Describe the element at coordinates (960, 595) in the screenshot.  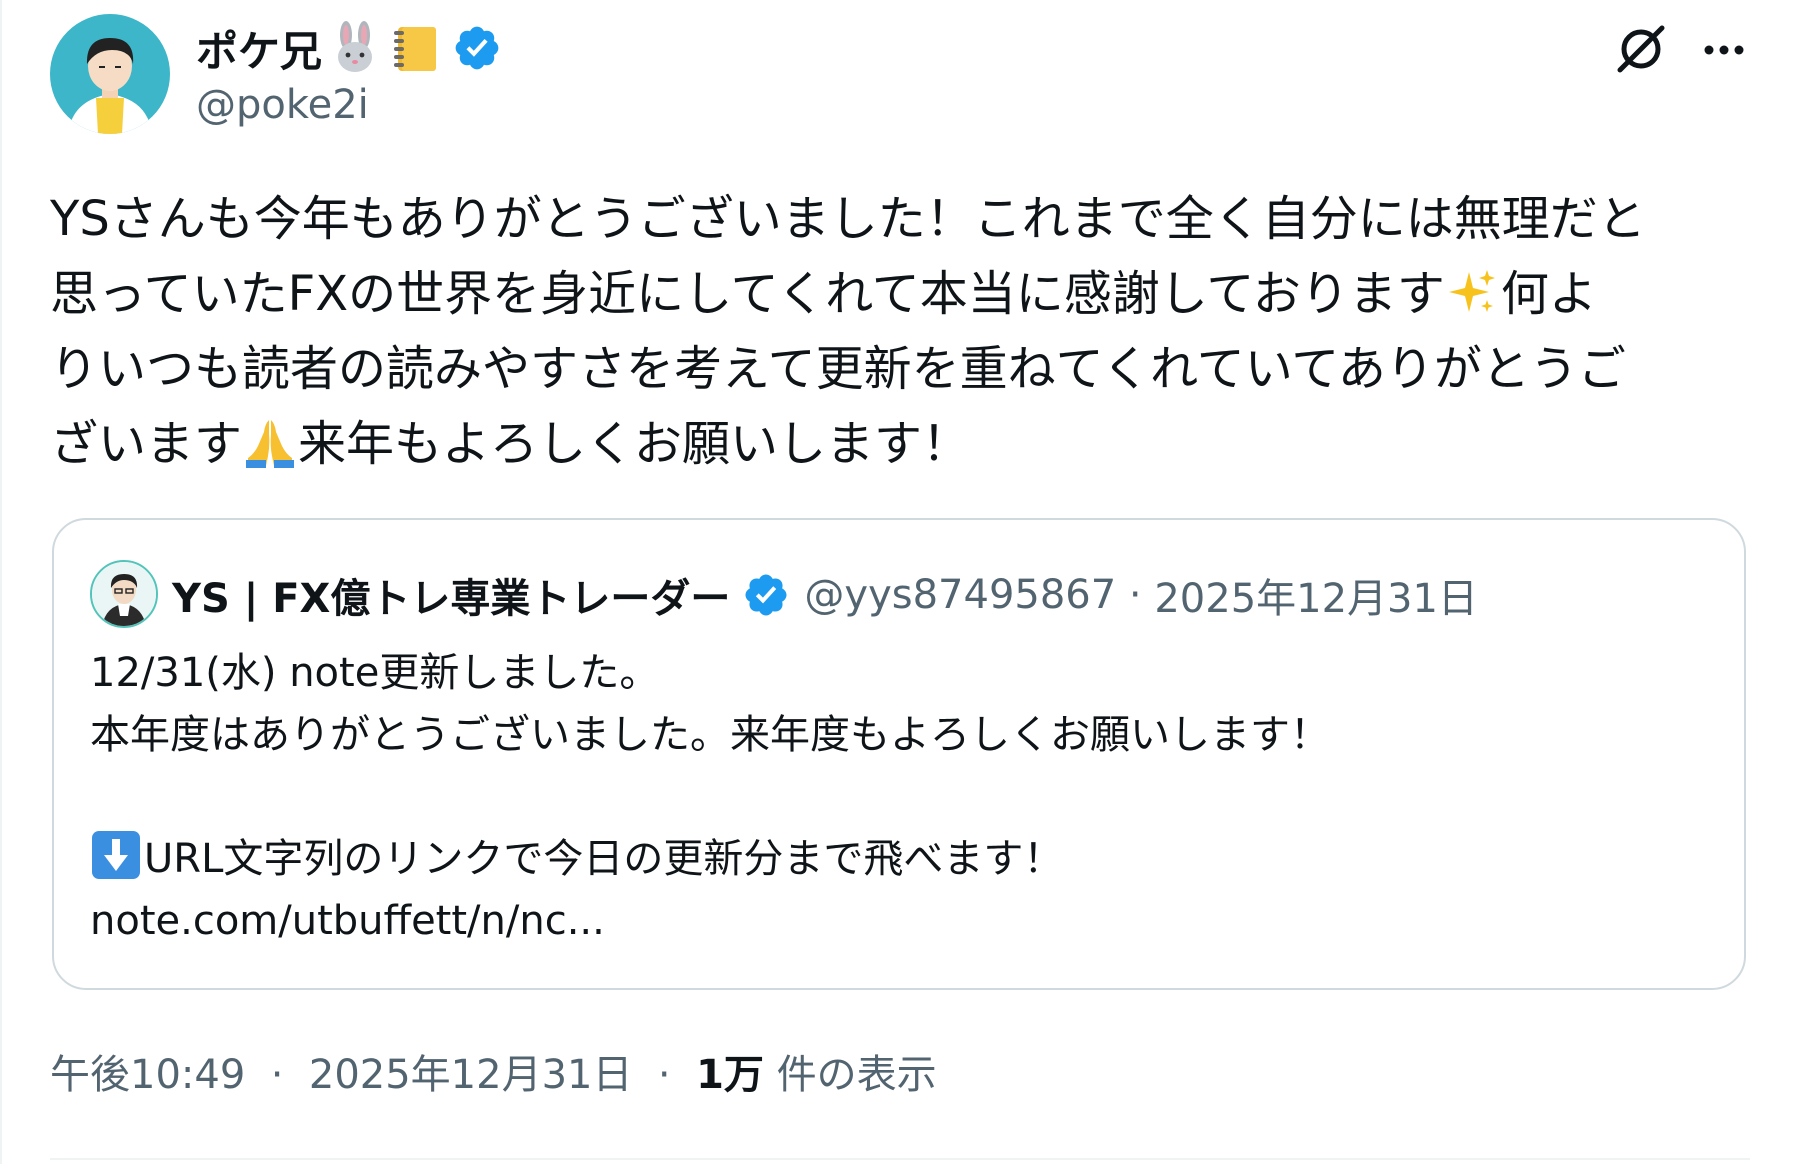
I see `quoted-author-handle: @yys87495867` at that location.